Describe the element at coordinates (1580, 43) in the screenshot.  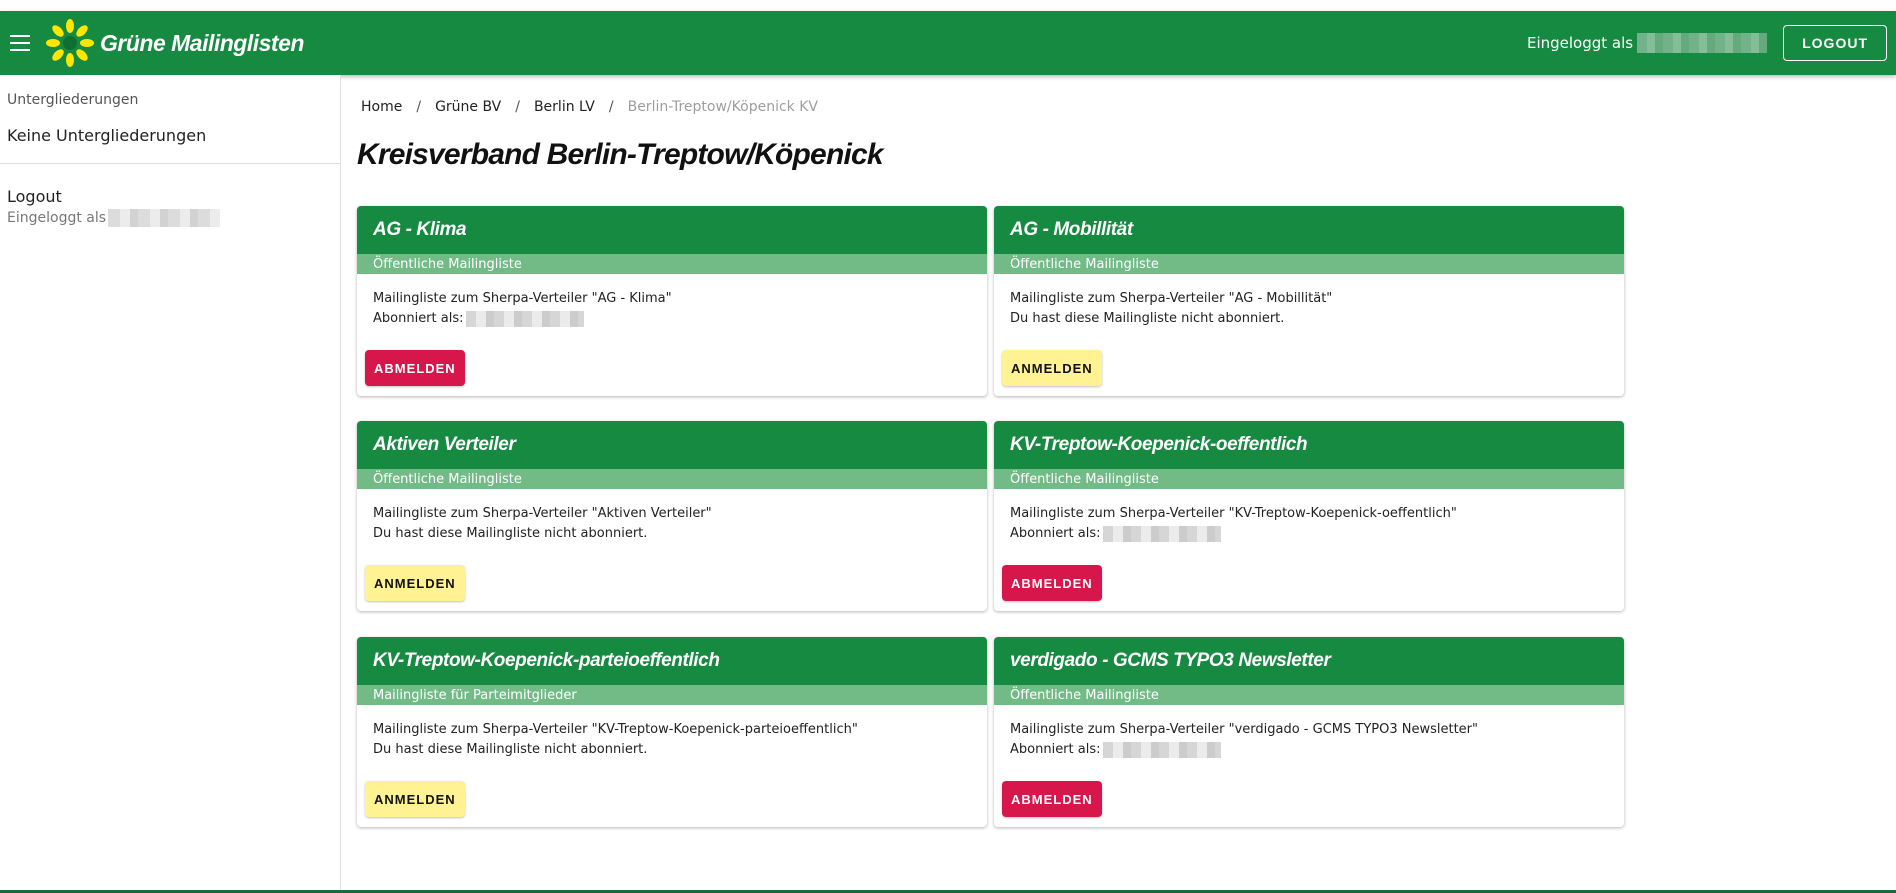
I see `logged-in-label: Eingeloggt als` at that location.